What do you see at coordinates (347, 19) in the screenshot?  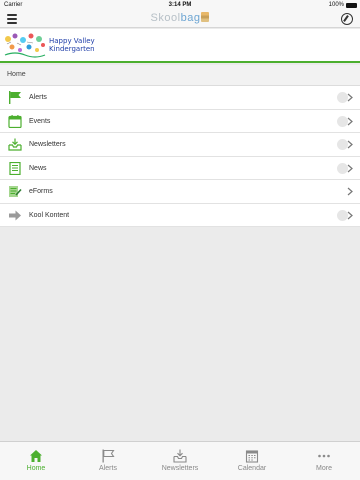 I see `refresh-icon` at bounding box center [347, 19].